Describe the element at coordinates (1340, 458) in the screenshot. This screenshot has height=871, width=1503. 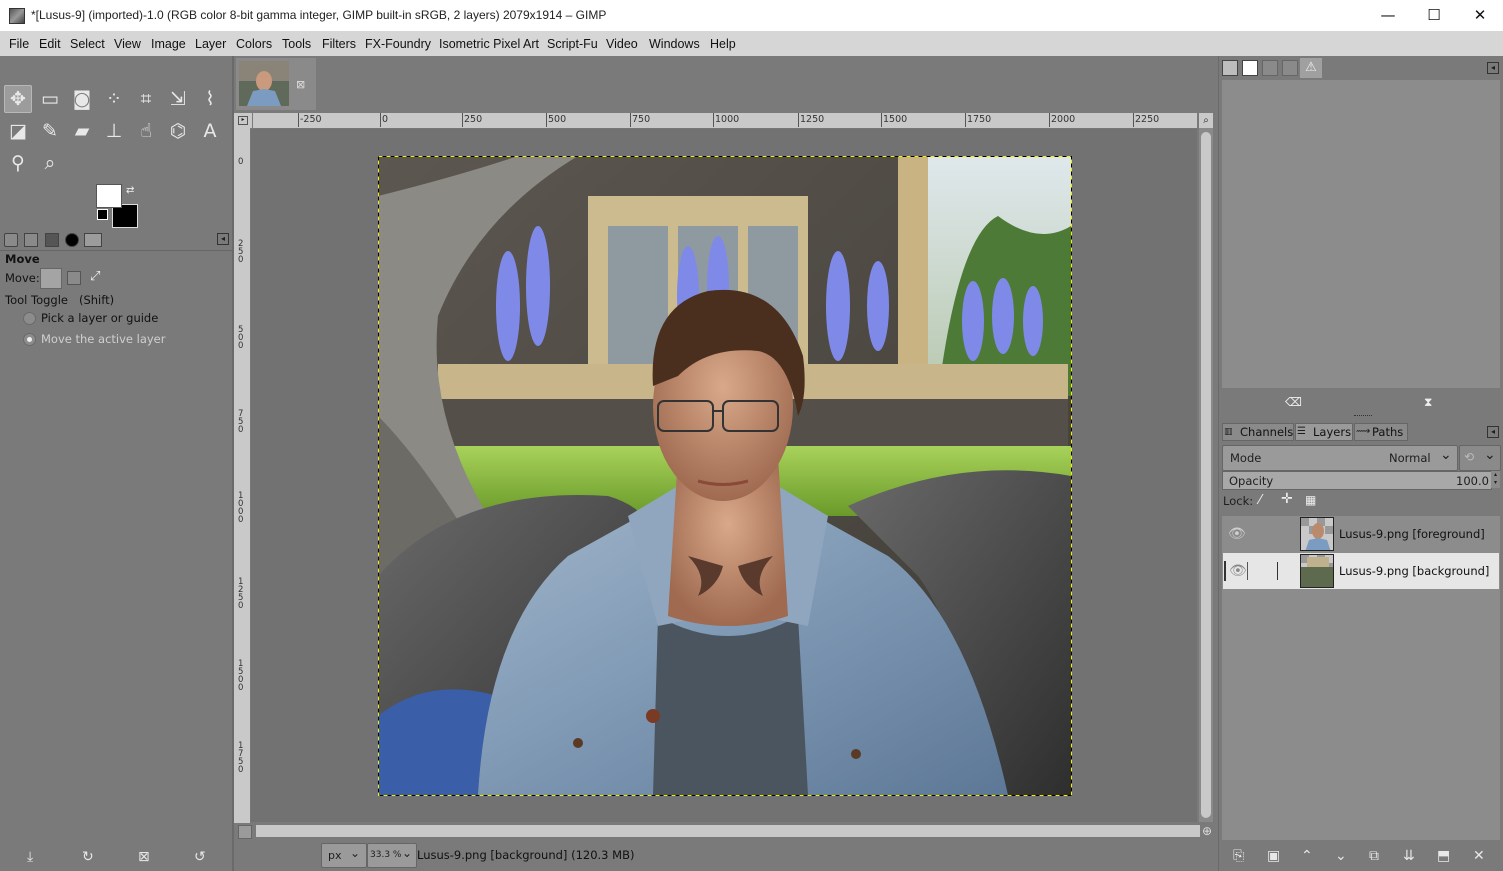
I see `layer-mode-select: Mode Normal ⌄` at that location.